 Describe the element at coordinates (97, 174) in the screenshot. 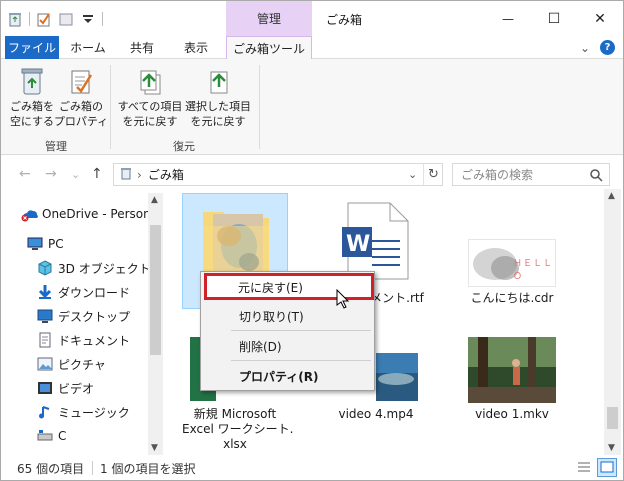

I see `up-button: ↑` at that location.